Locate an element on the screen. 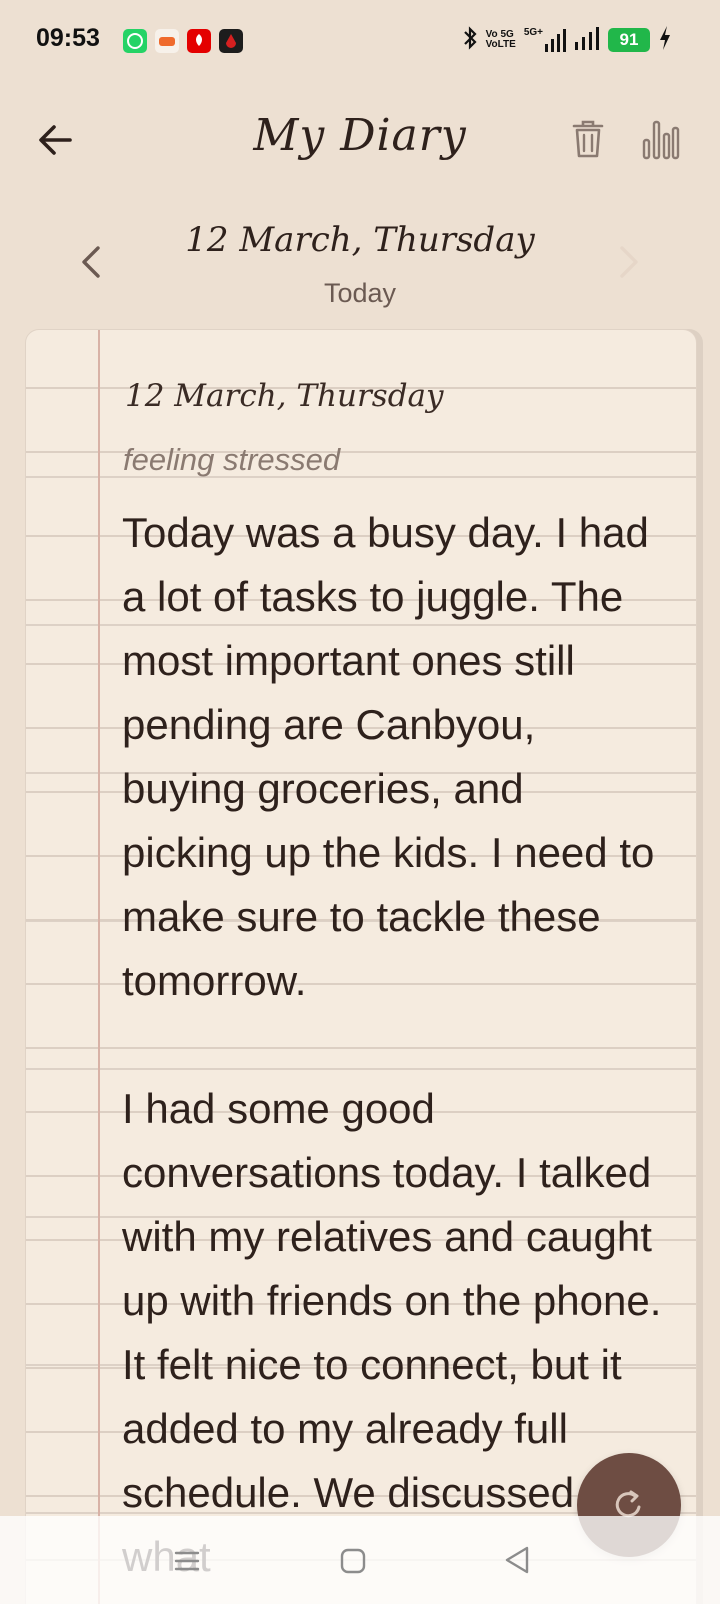 Image resolution: width=720 pixels, height=1604 pixels. square-icon is located at coordinates (353, 1561).